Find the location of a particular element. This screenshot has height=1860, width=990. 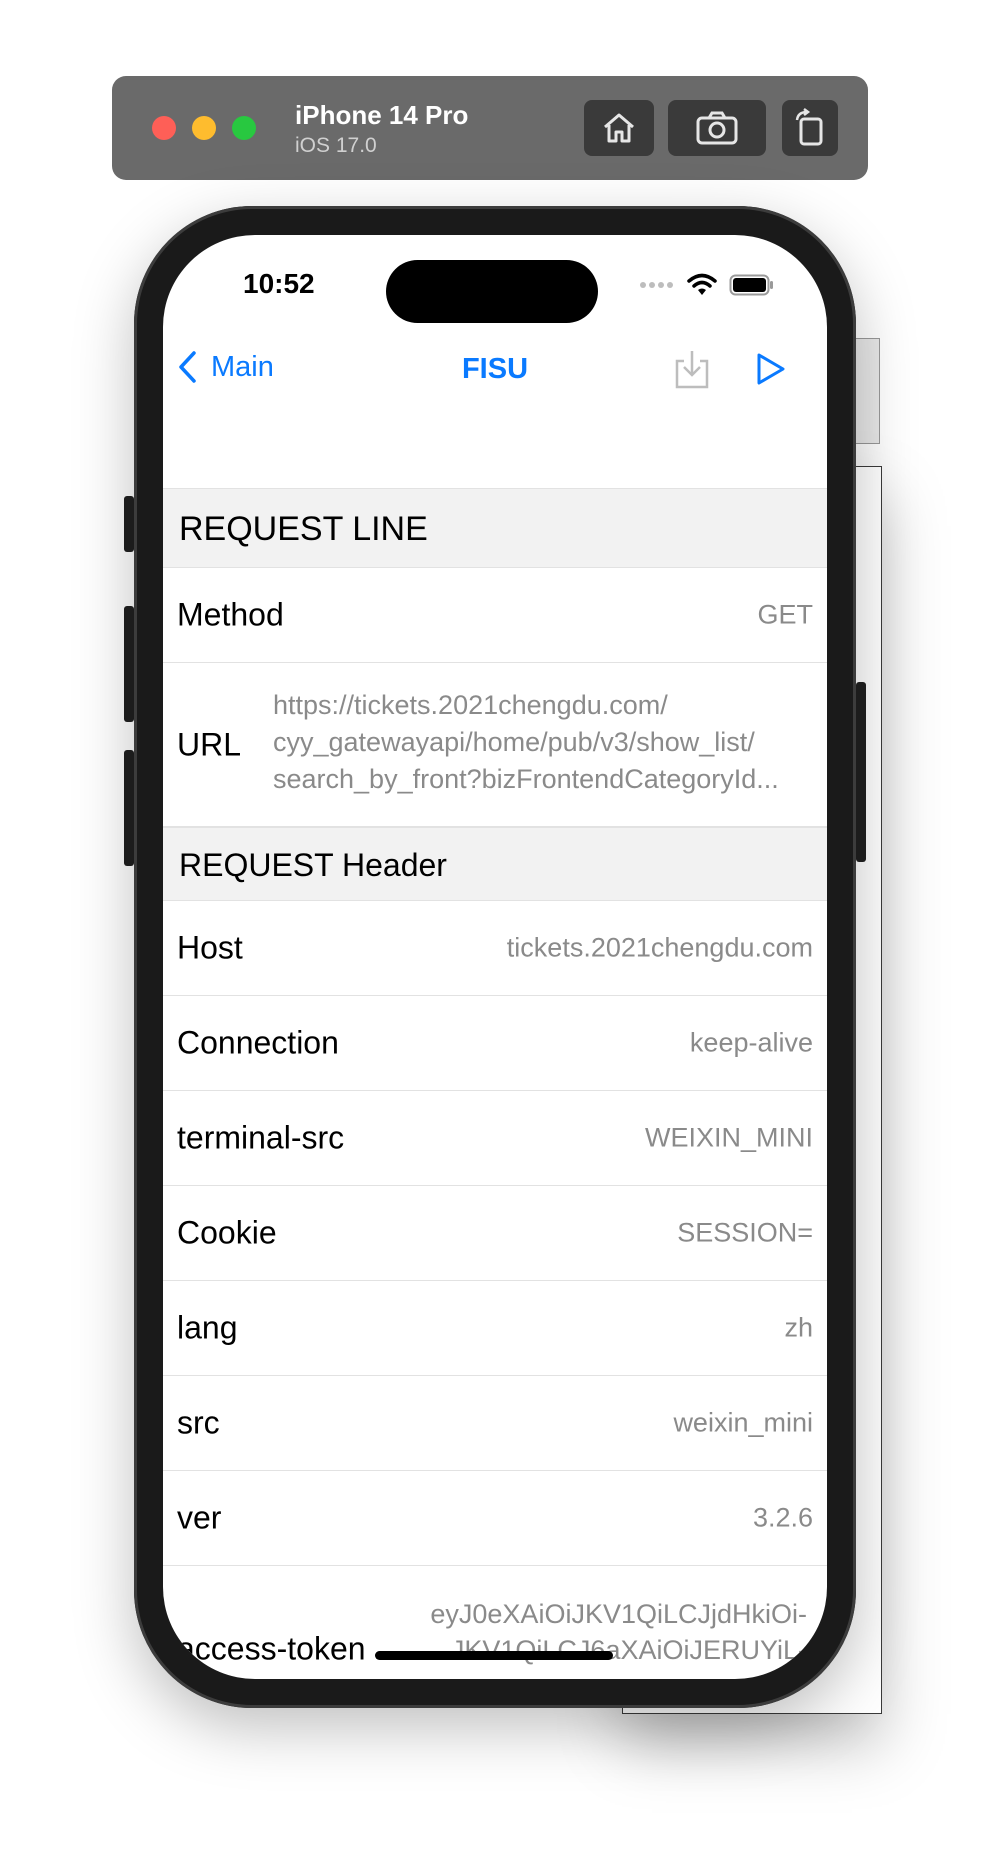

navigation-bar: Main FISU is located at coordinates (495, 370).